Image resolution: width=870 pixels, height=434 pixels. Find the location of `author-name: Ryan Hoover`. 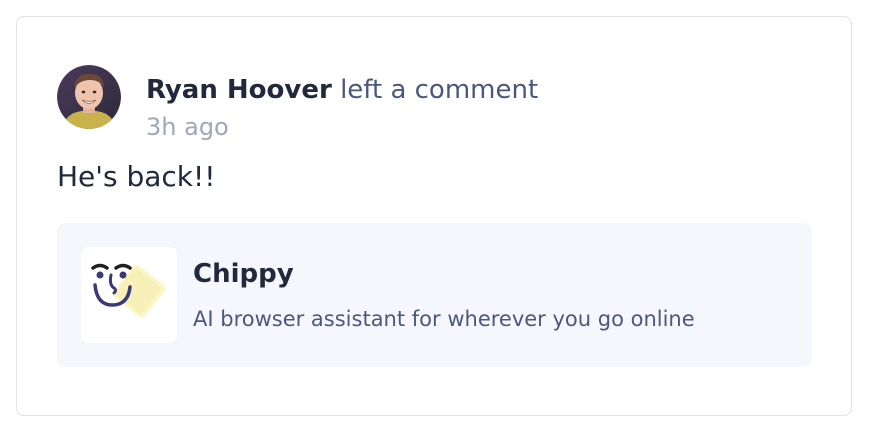

author-name: Ryan Hoover is located at coordinates (239, 90).